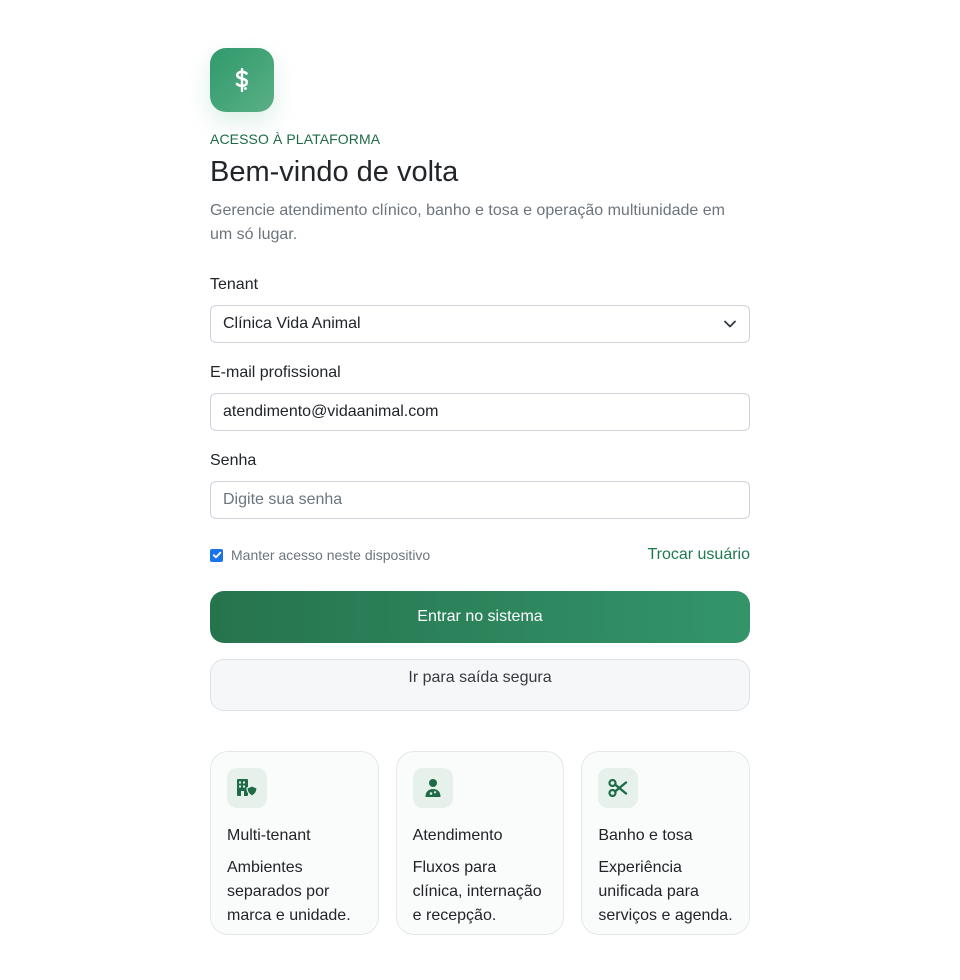 The width and height of the screenshot is (960, 980). Describe the element at coordinates (233, 460) in the screenshot. I see `password-label: Senha` at that location.